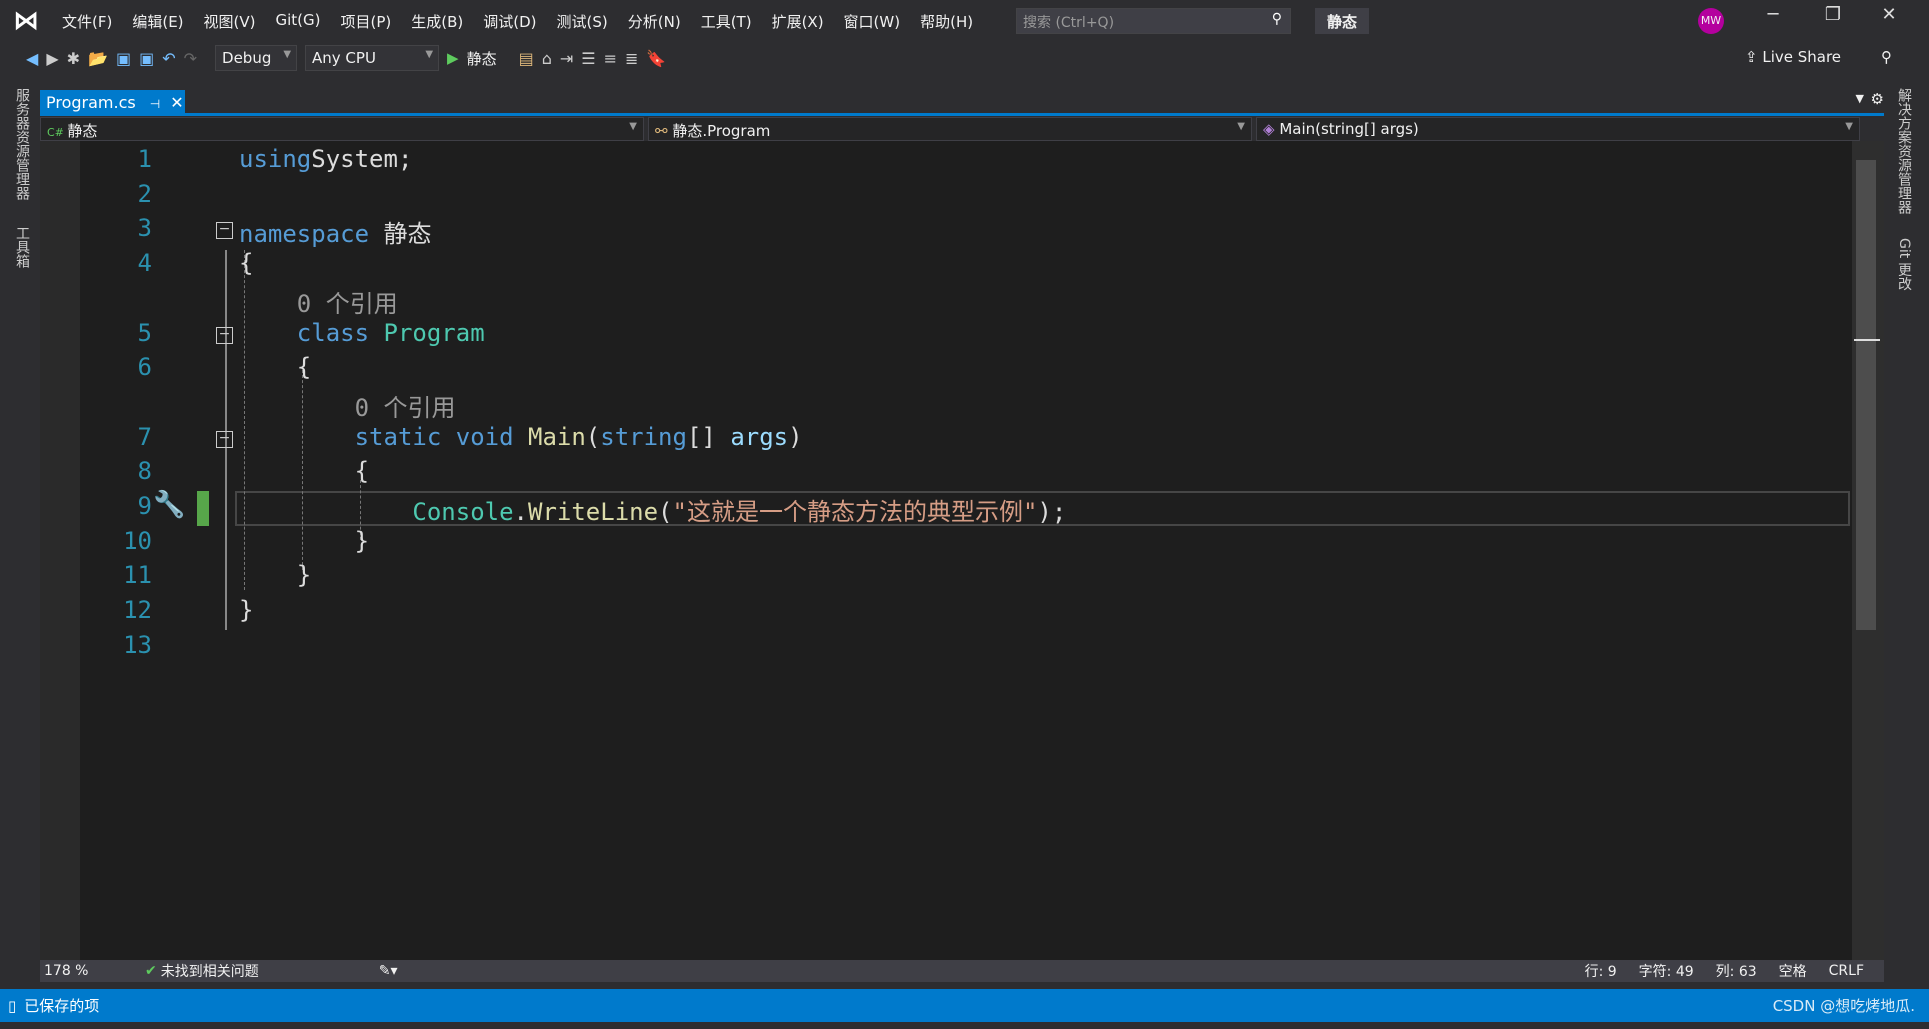 The width and height of the screenshot is (1929, 1029). What do you see at coordinates (1889, 14) in the screenshot?
I see `close-button: ✕` at bounding box center [1889, 14].